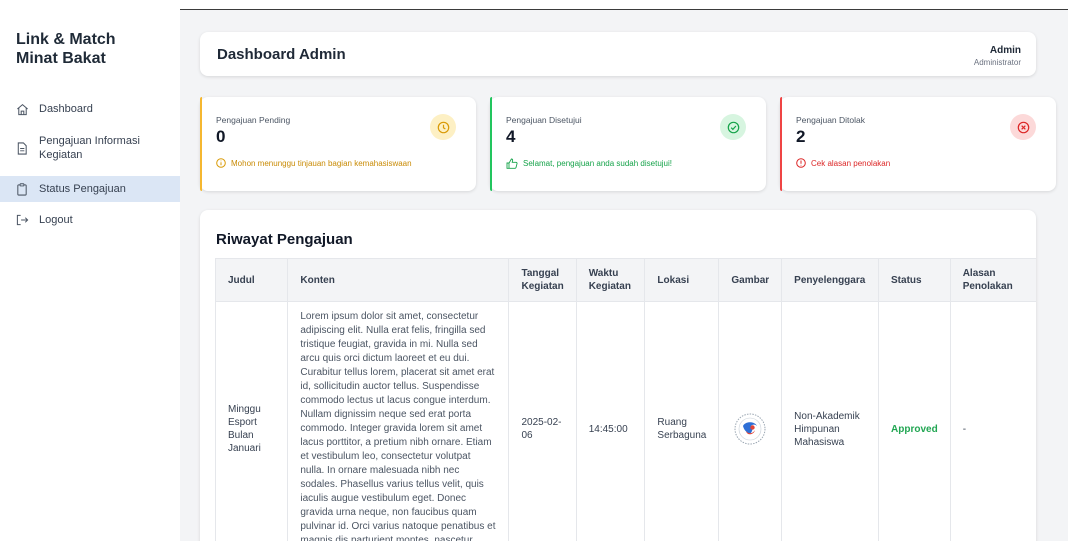 Image resolution: width=1068 pixels, height=541 pixels. What do you see at coordinates (66, 49) in the screenshot?
I see `brand-title: Link & Match Minat Bakat` at bounding box center [66, 49].